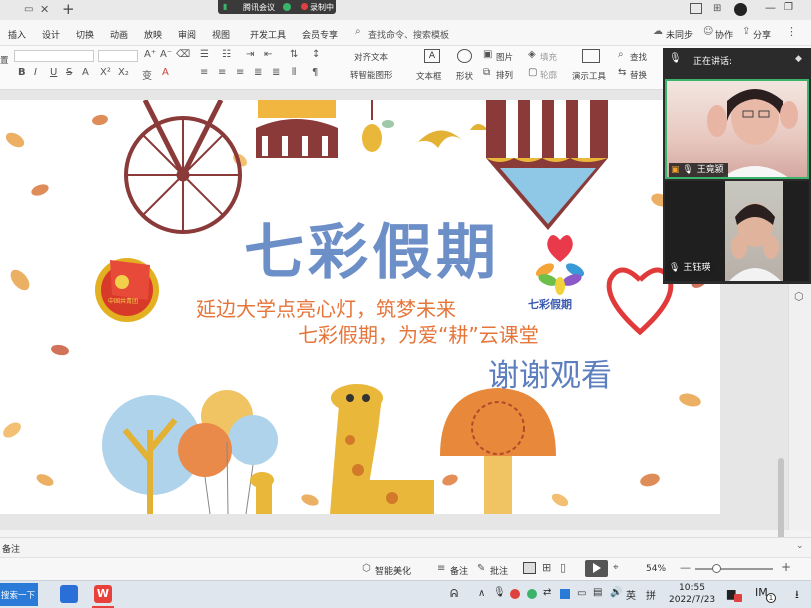  What do you see at coordinates (276, 72) in the screenshot?
I see `distribute-icon: ≣` at bounding box center [276, 72].